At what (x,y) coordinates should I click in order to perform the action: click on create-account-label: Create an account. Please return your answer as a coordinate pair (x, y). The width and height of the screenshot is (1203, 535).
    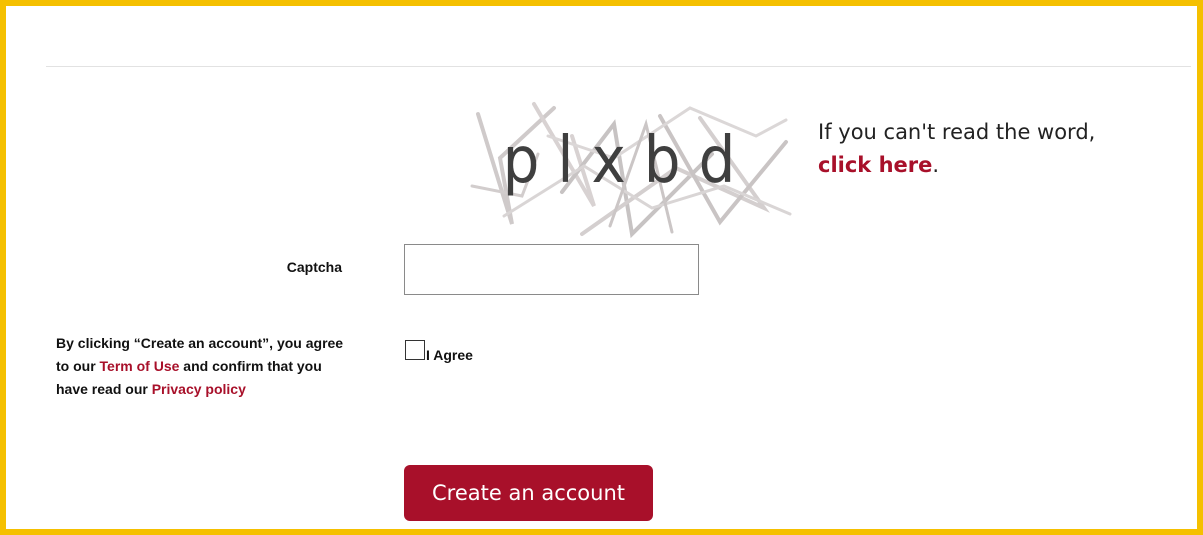
    Looking at the image, I should click on (528, 493).